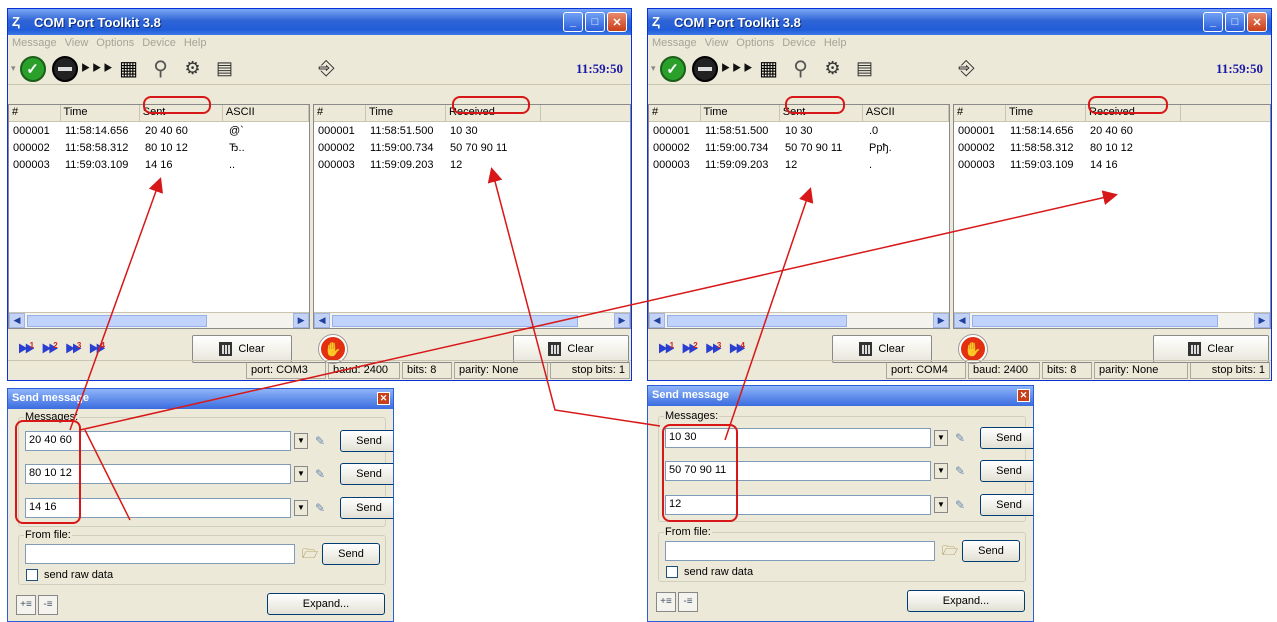 The width and height of the screenshot is (1277, 622). What do you see at coordinates (709, 572) in the screenshot?
I see `raw-data-checkbox: send raw data` at bounding box center [709, 572].